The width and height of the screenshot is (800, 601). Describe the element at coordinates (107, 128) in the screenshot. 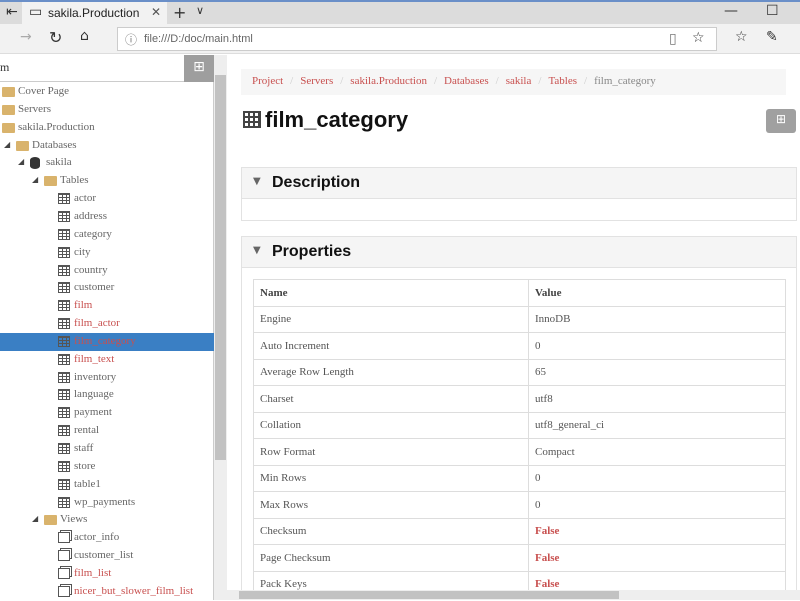

I see `tree-item: sakila.Production` at that location.